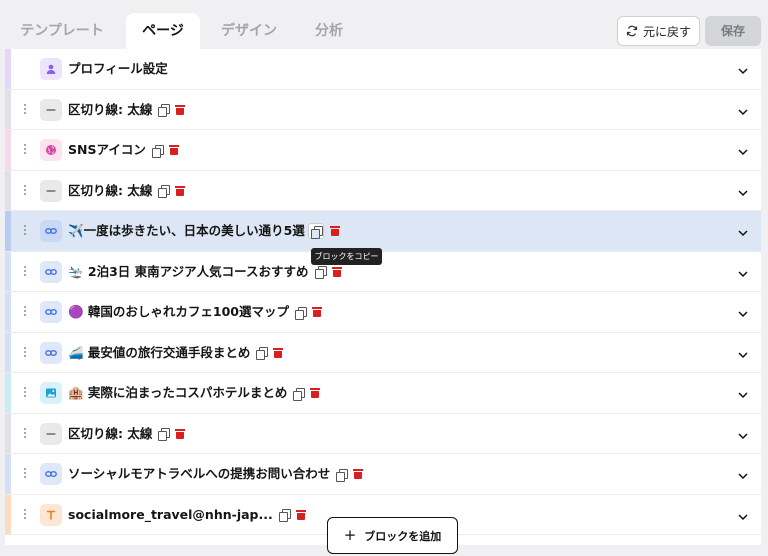 Image resolution: width=768 pixels, height=556 pixels. What do you see at coordinates (632, 31) in the screenshot?
I see `refresh-icon` at bounding box center [632, 31].